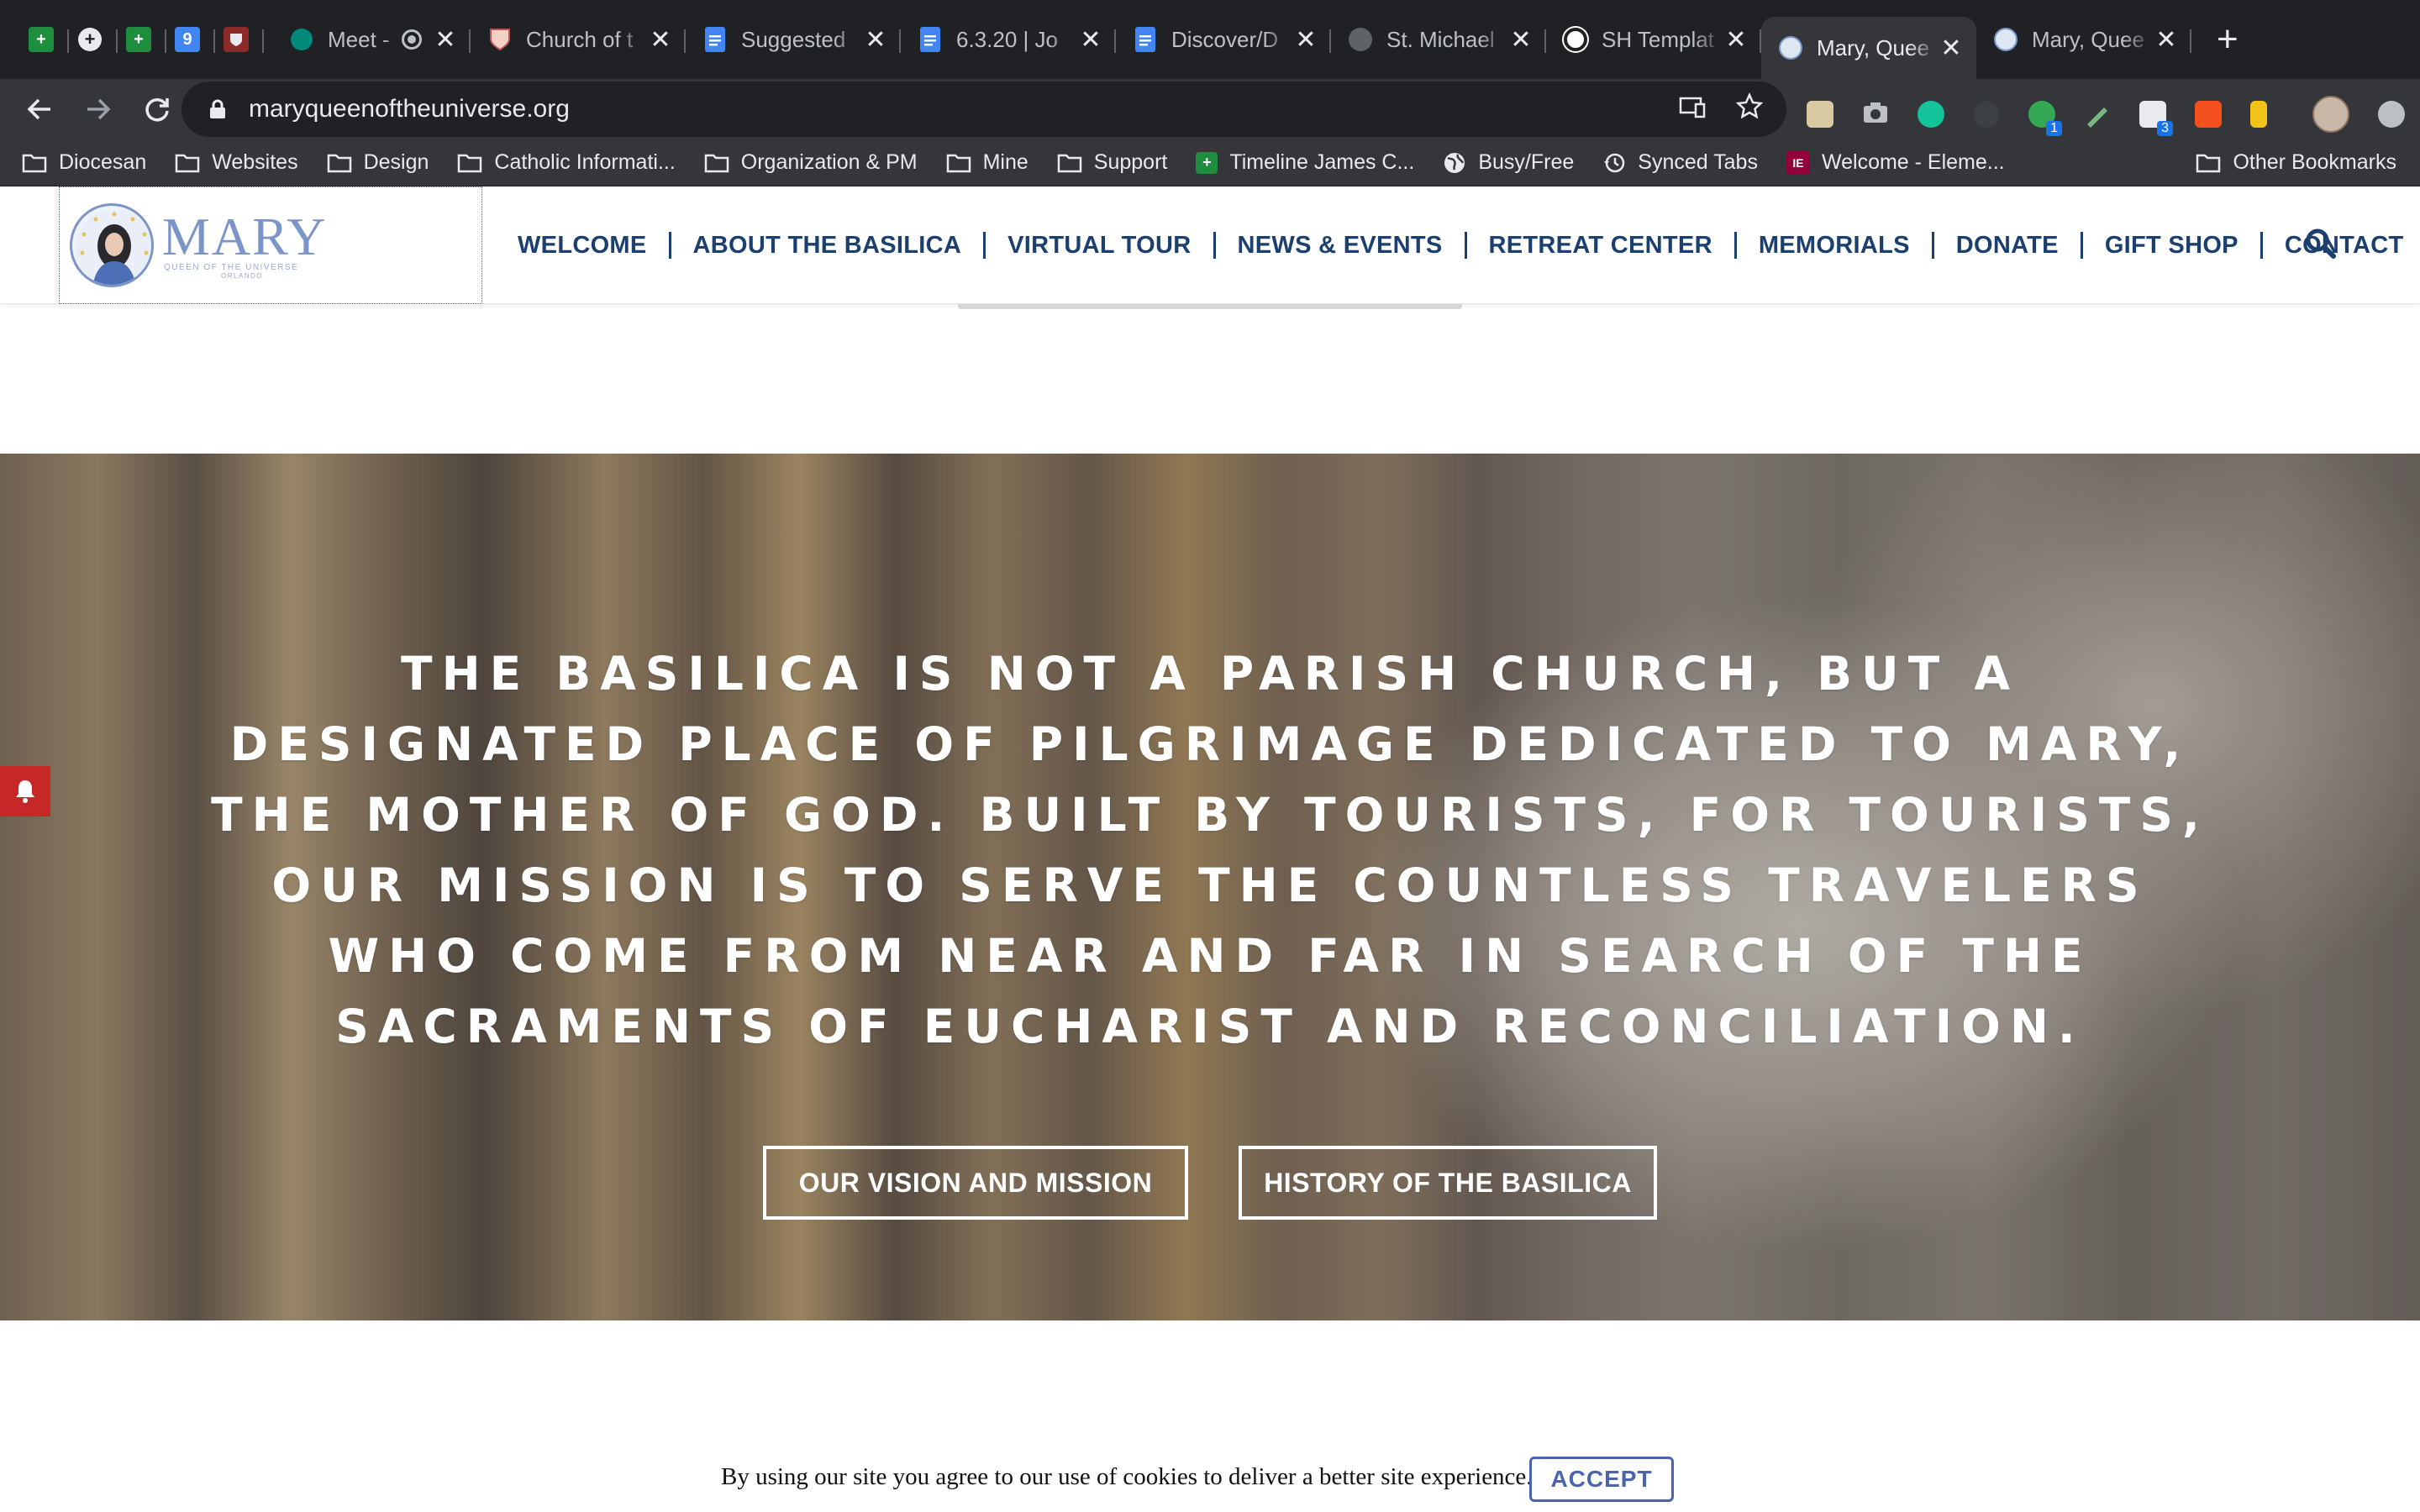 The height and width of the screenshot is (1512, 2420). I want to click on tab-discover: Discover/D ✕, so click(1224, 39).